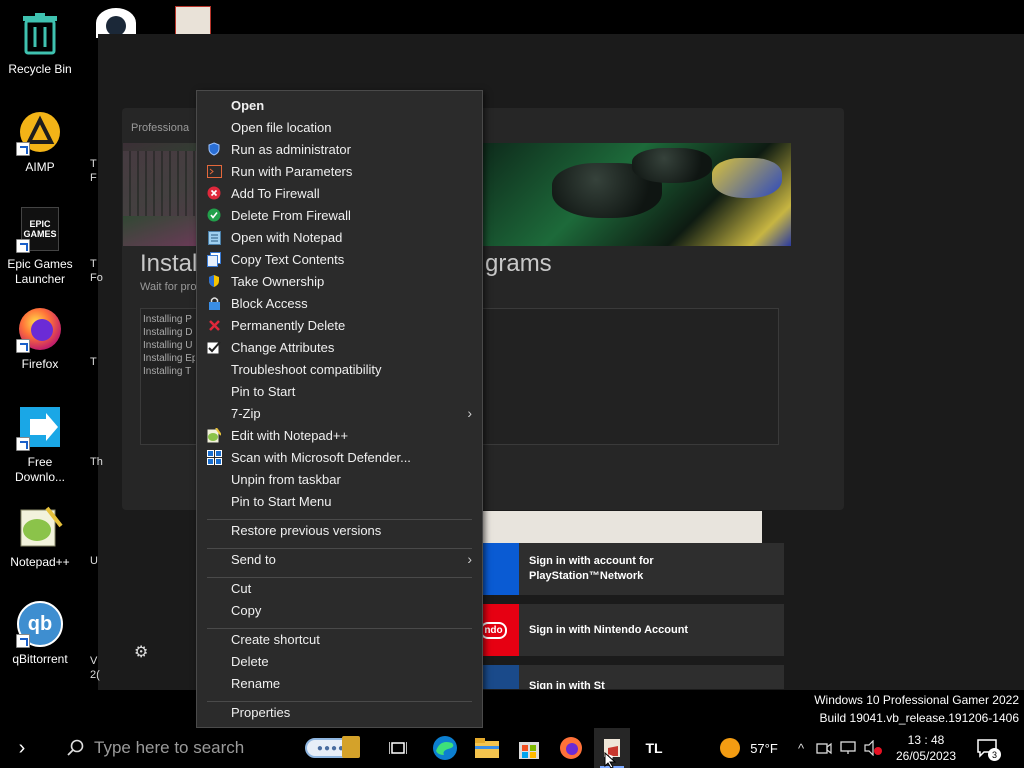 This screenshot has width=1024, height=768. I want to click on context-menu-item-label: Pin to Start, so click(263, 391).